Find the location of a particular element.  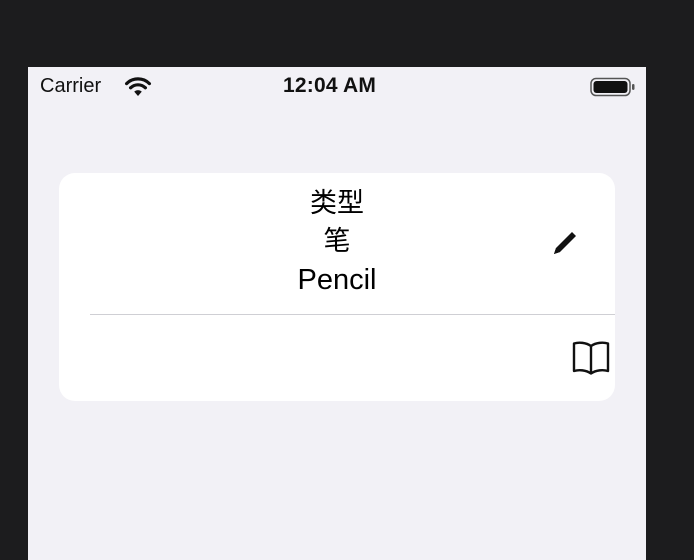

wifi-icon is located at coordinates (138, 86).